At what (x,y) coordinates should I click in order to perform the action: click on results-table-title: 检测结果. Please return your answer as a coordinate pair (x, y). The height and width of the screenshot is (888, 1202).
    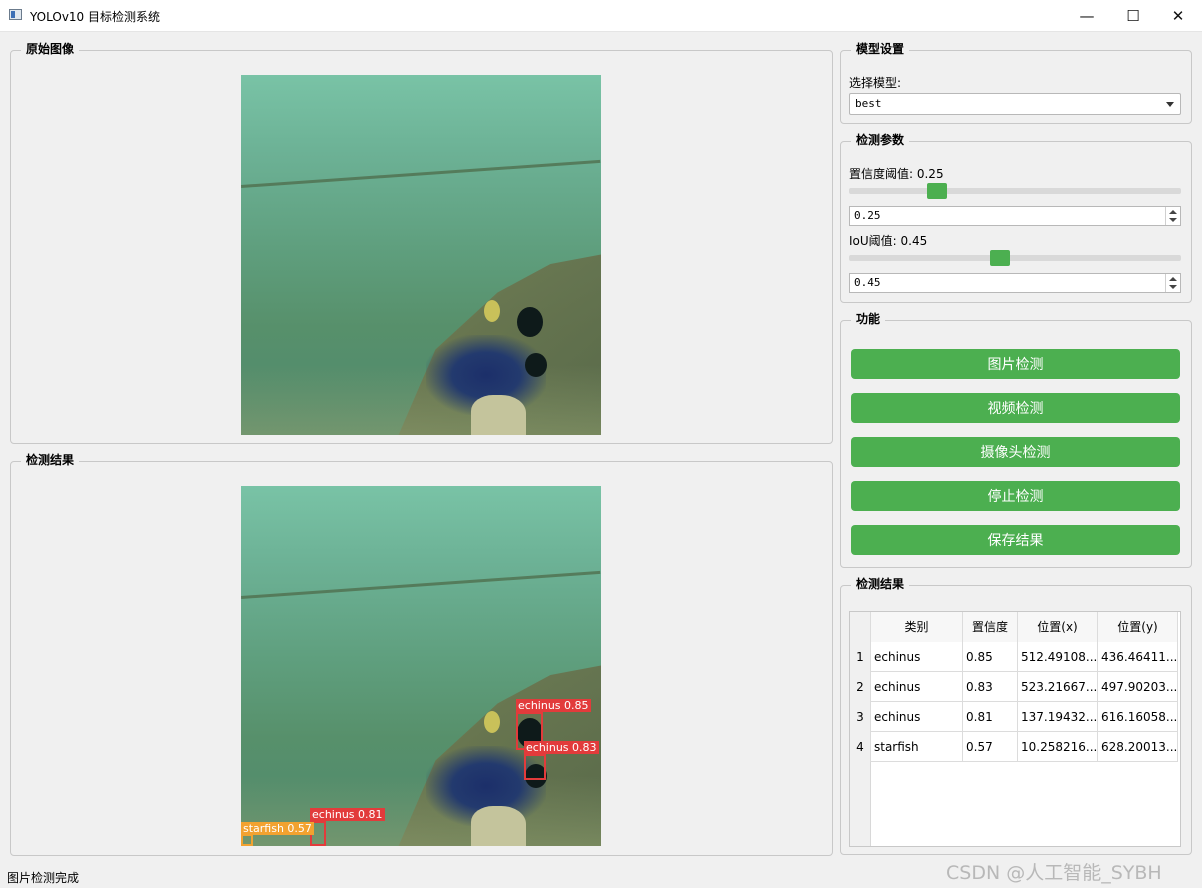
    Looking at the image, I should click on (880, 584).